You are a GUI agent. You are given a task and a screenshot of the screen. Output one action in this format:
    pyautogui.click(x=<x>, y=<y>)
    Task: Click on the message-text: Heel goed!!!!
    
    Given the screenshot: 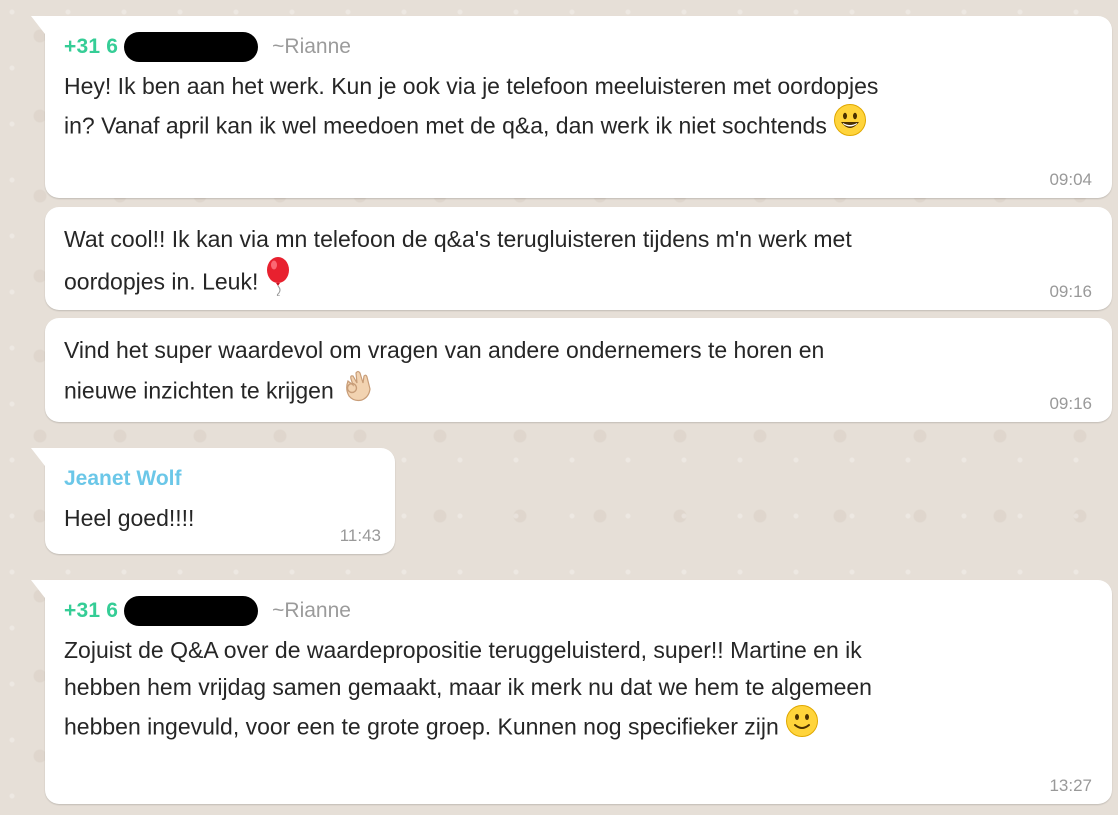 What is the action you would take?
    pyautogui.click(x=219, y=518)
    